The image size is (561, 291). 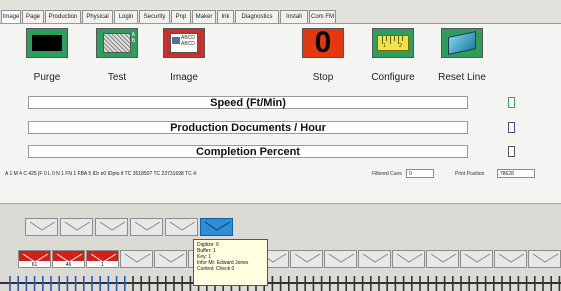 What do you see at coordinates (47, 77) in the screenshot?
I see `purge-label: Purge` at bounding box center [47, 77].